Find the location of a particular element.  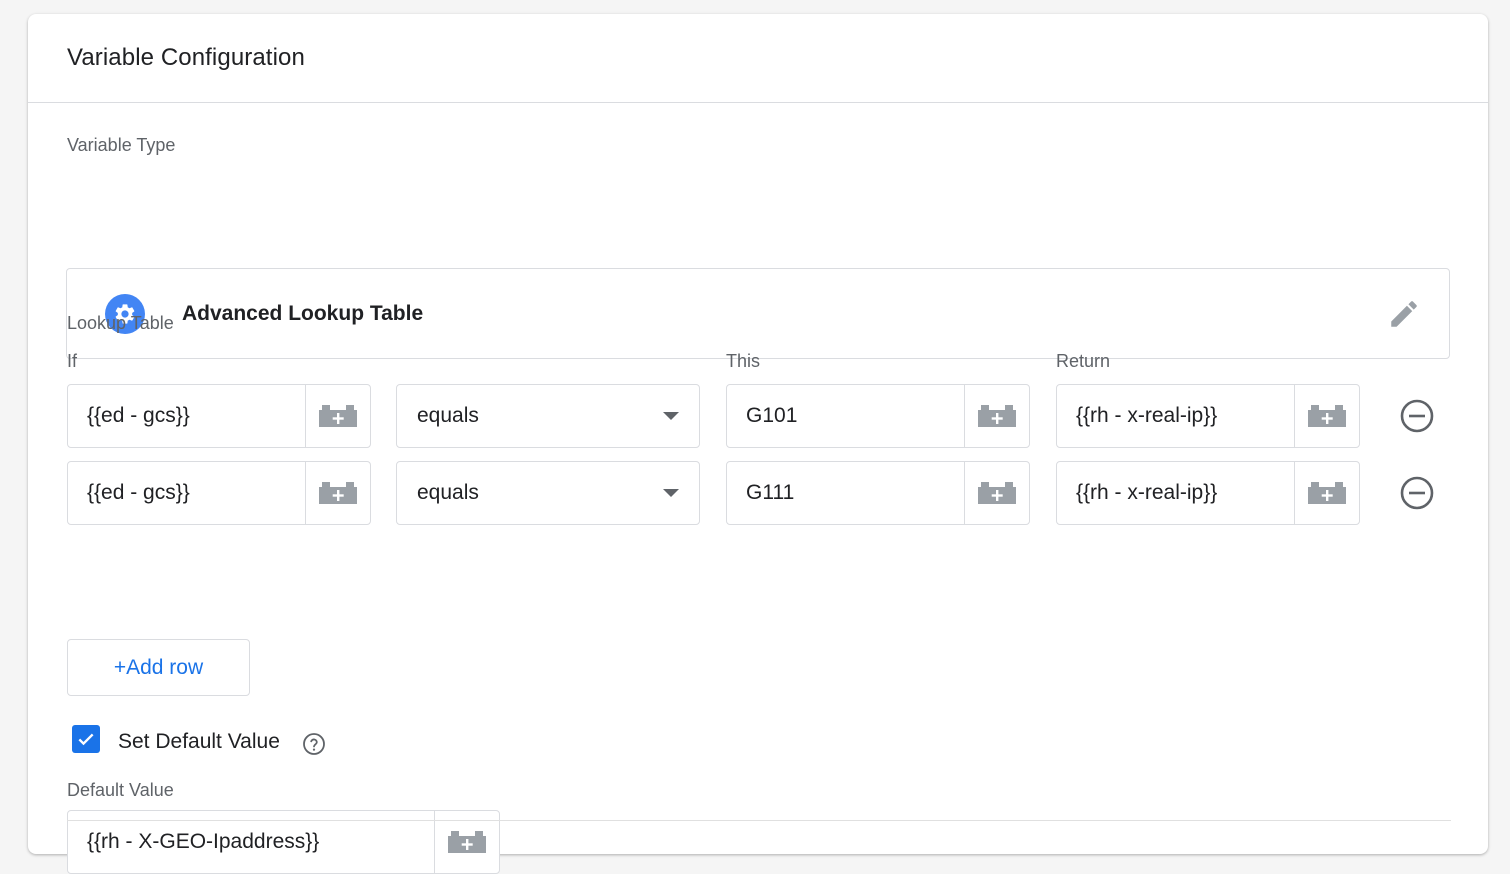

column-header-return: Return is located at coordinates (1083, 361).